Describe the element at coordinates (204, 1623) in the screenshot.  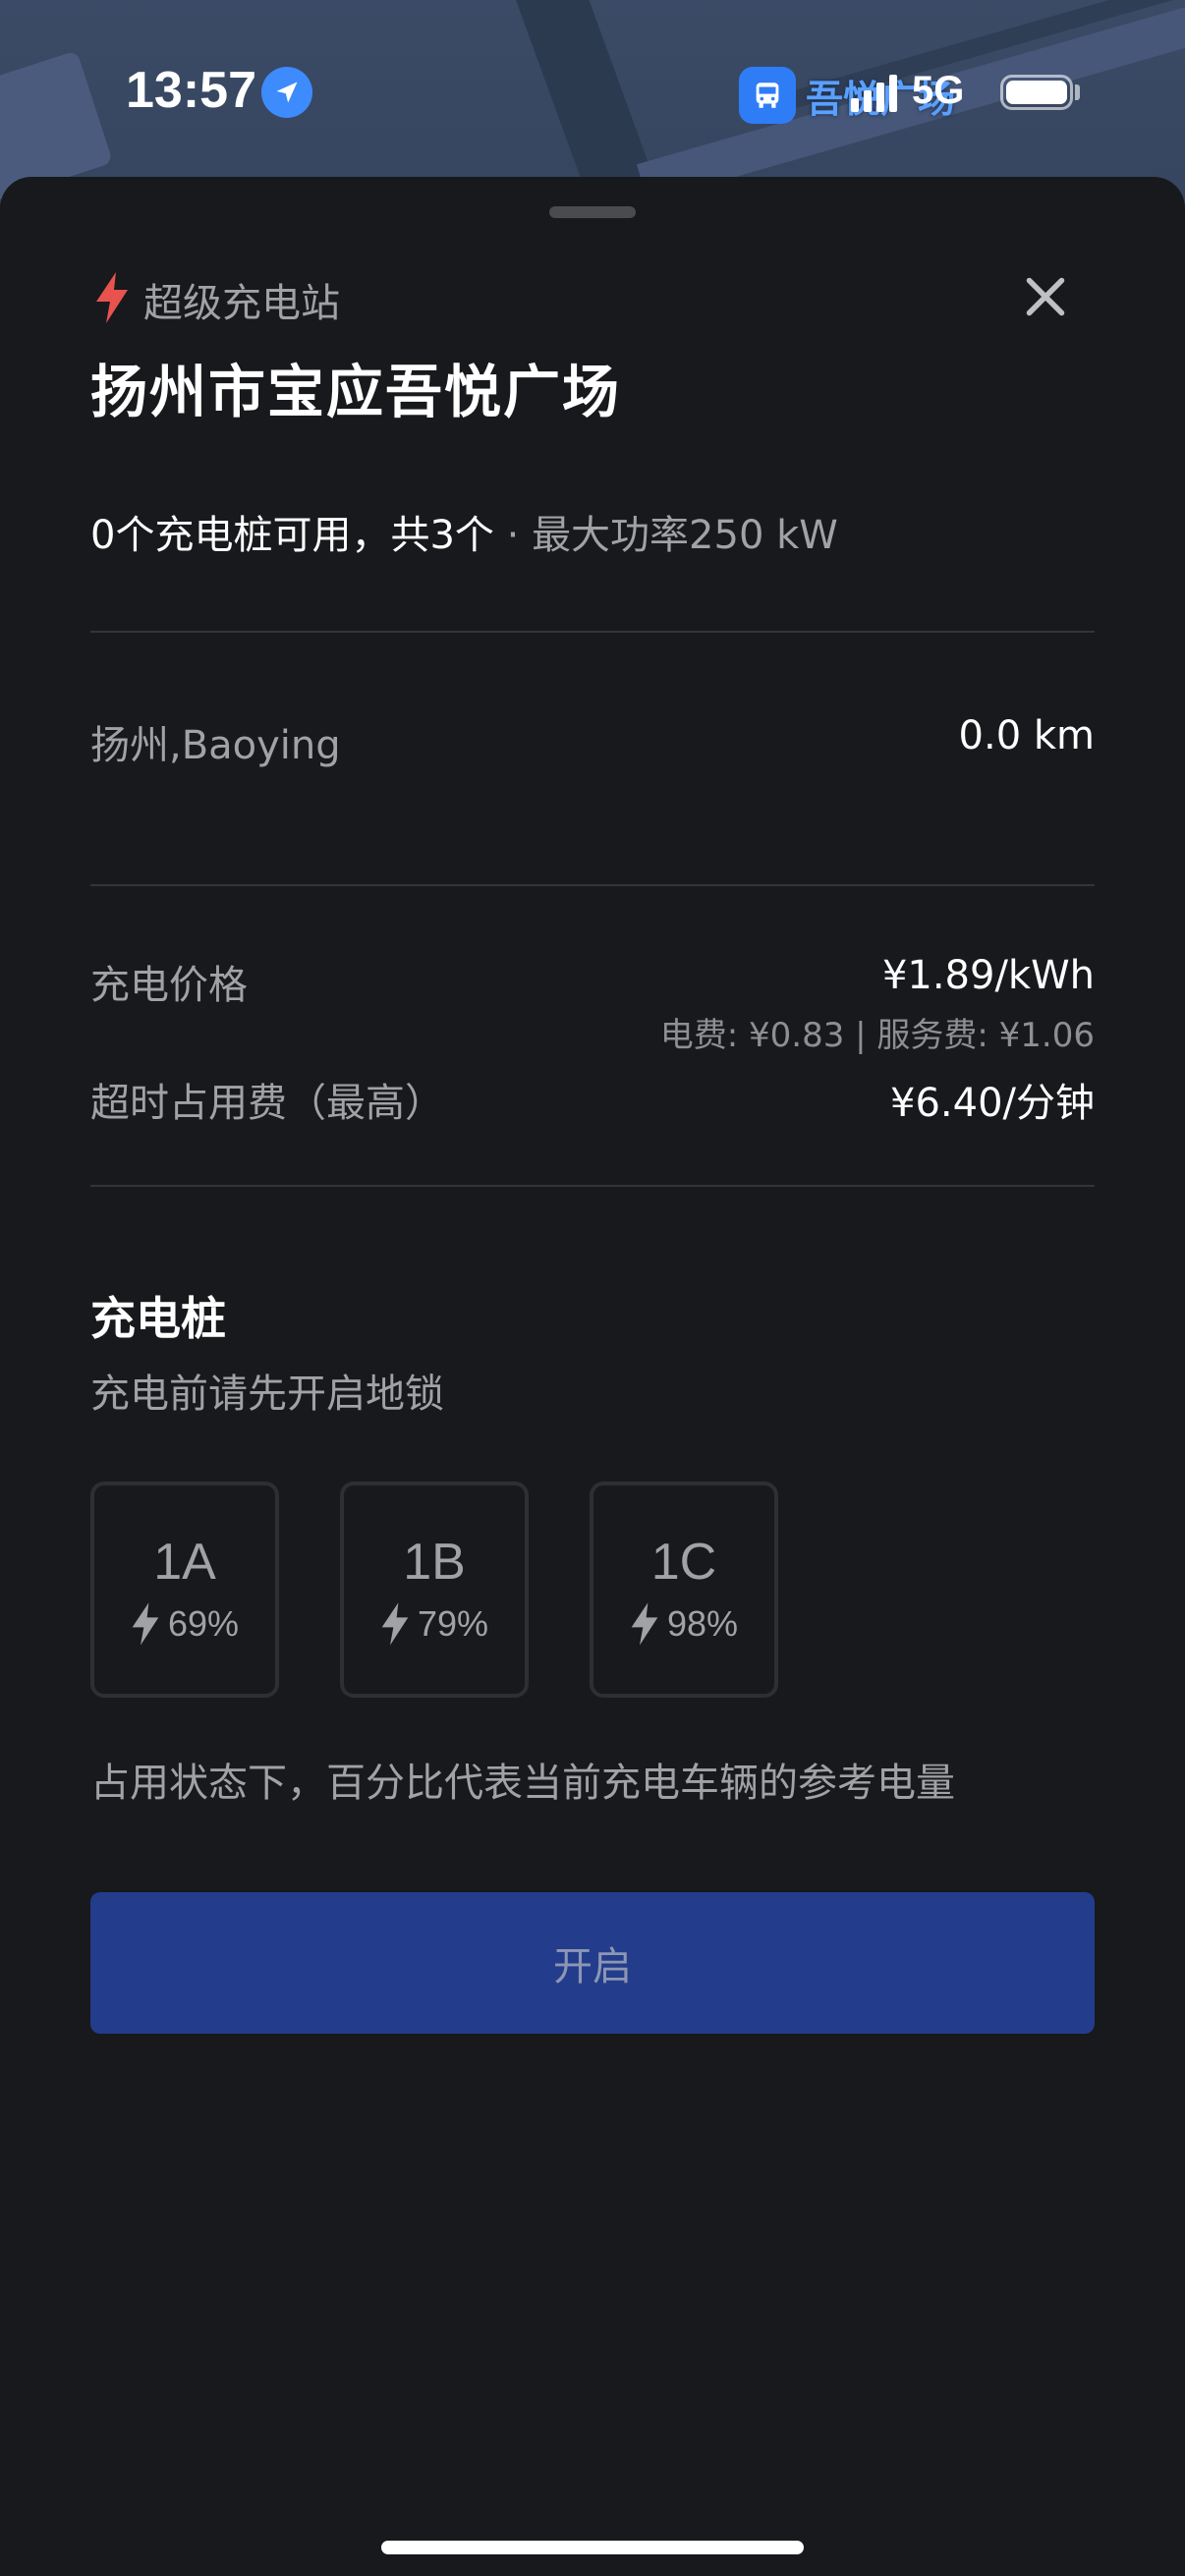
I see `stall-percent: 69%` at that location.